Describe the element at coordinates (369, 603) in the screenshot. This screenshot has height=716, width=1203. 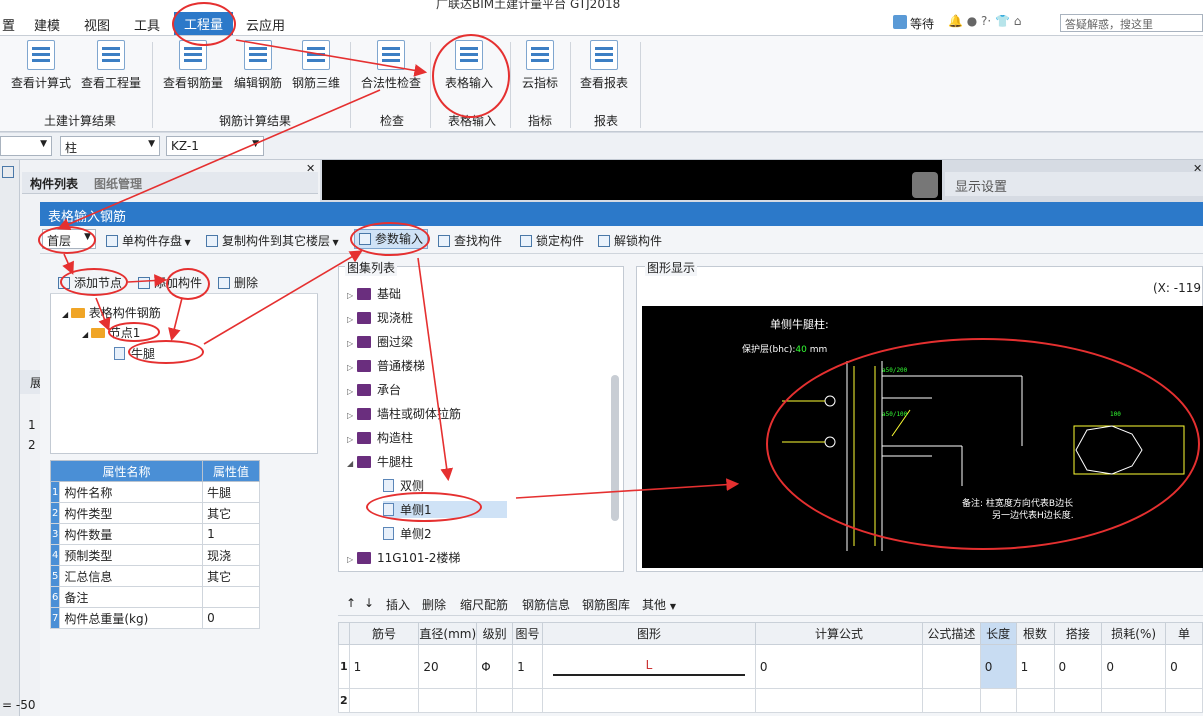
I see `move-down-button: ↓` at that location.